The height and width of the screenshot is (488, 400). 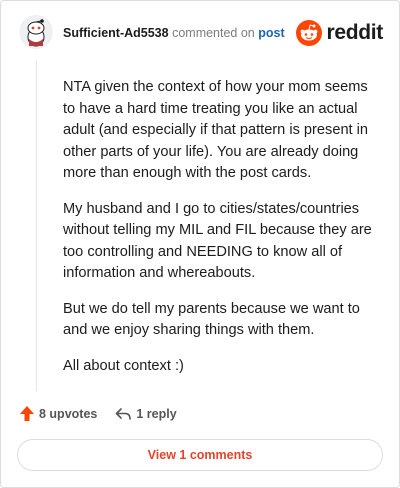 I want to click on snoo-avatar-icon, so click(x=36, y=32).